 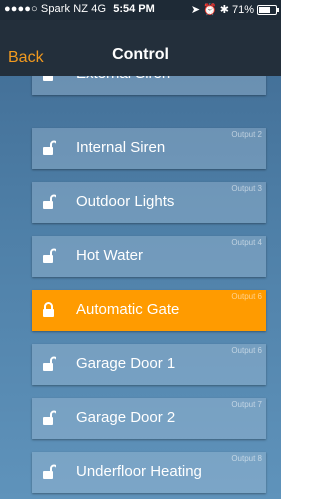 I want to click on output-row-external-siren: External Siren, so click(x=149, y=85).